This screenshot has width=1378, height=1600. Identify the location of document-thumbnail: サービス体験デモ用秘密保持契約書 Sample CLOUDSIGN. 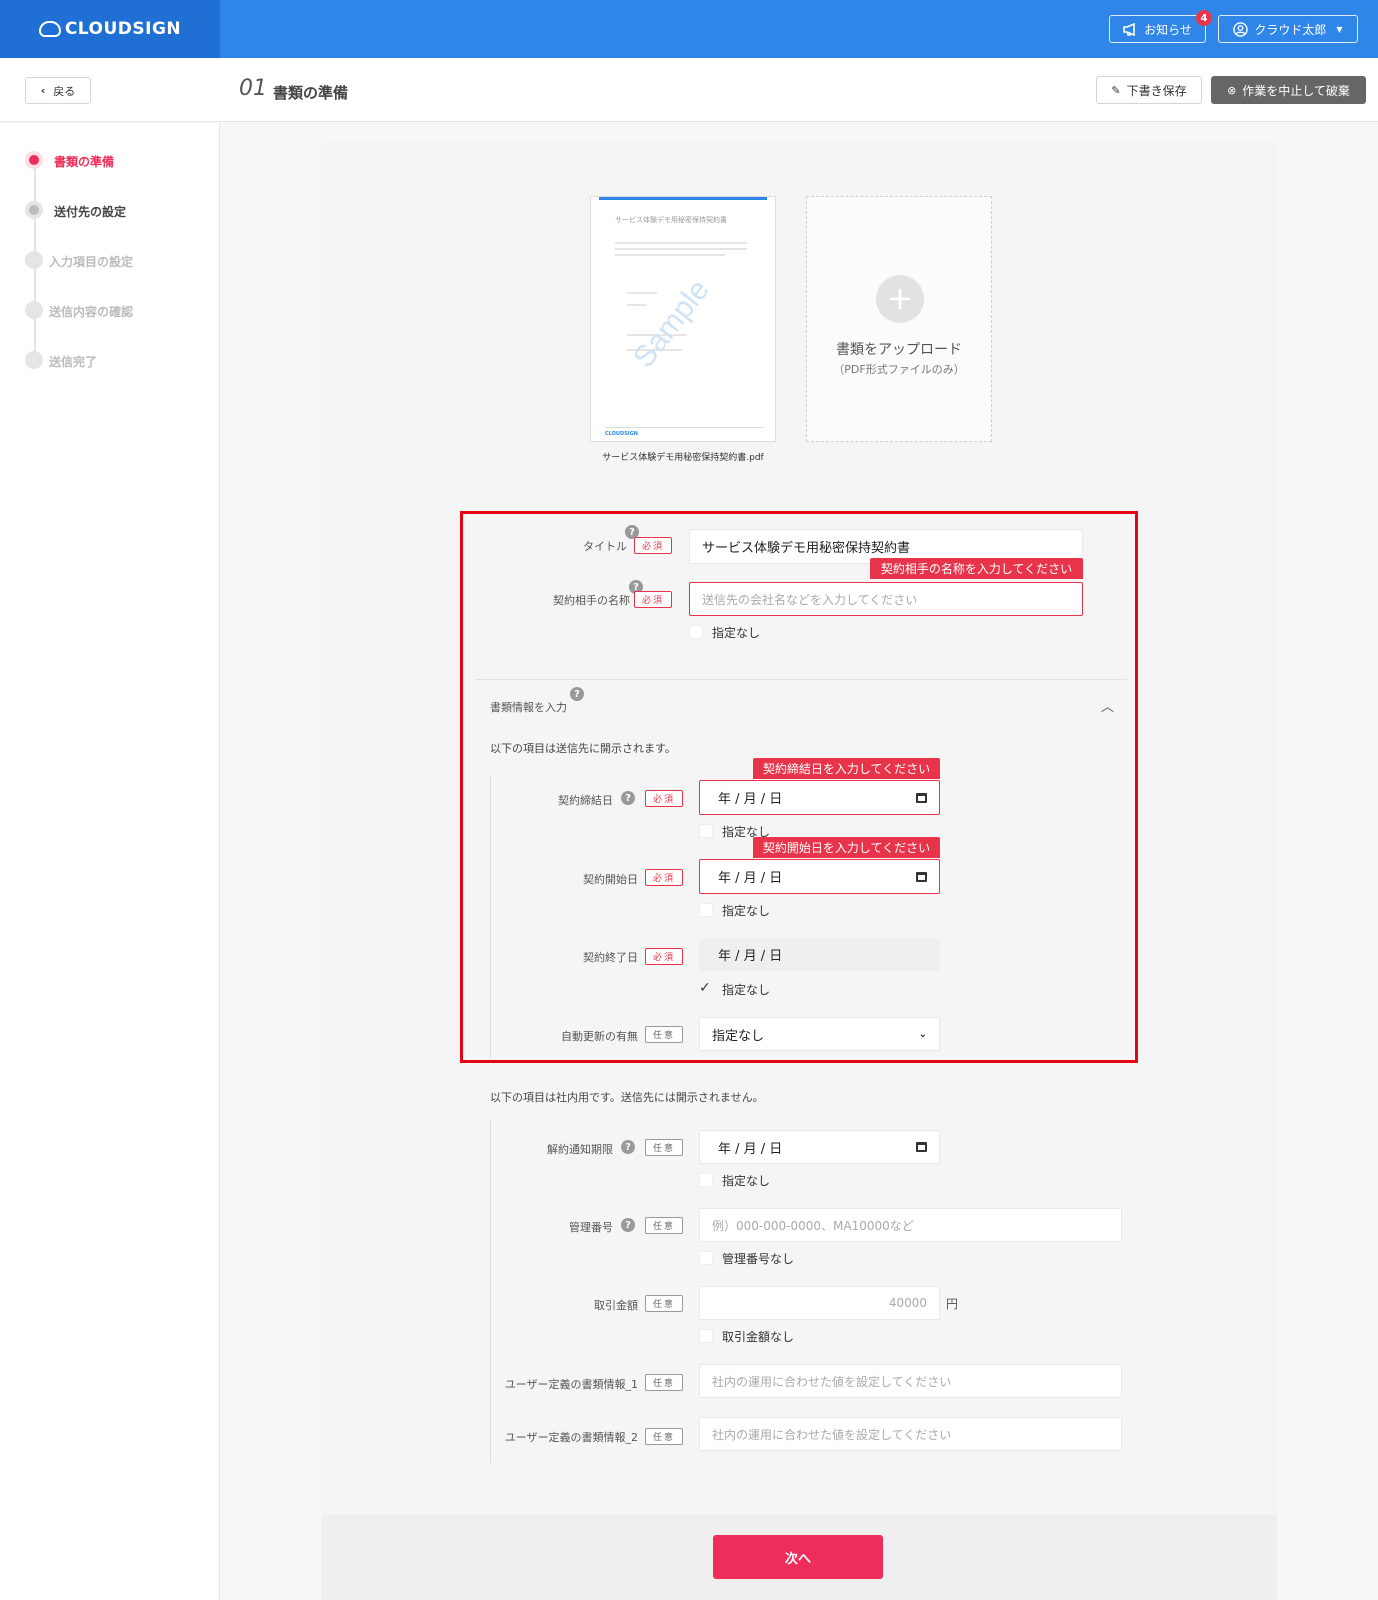
(683, 319).